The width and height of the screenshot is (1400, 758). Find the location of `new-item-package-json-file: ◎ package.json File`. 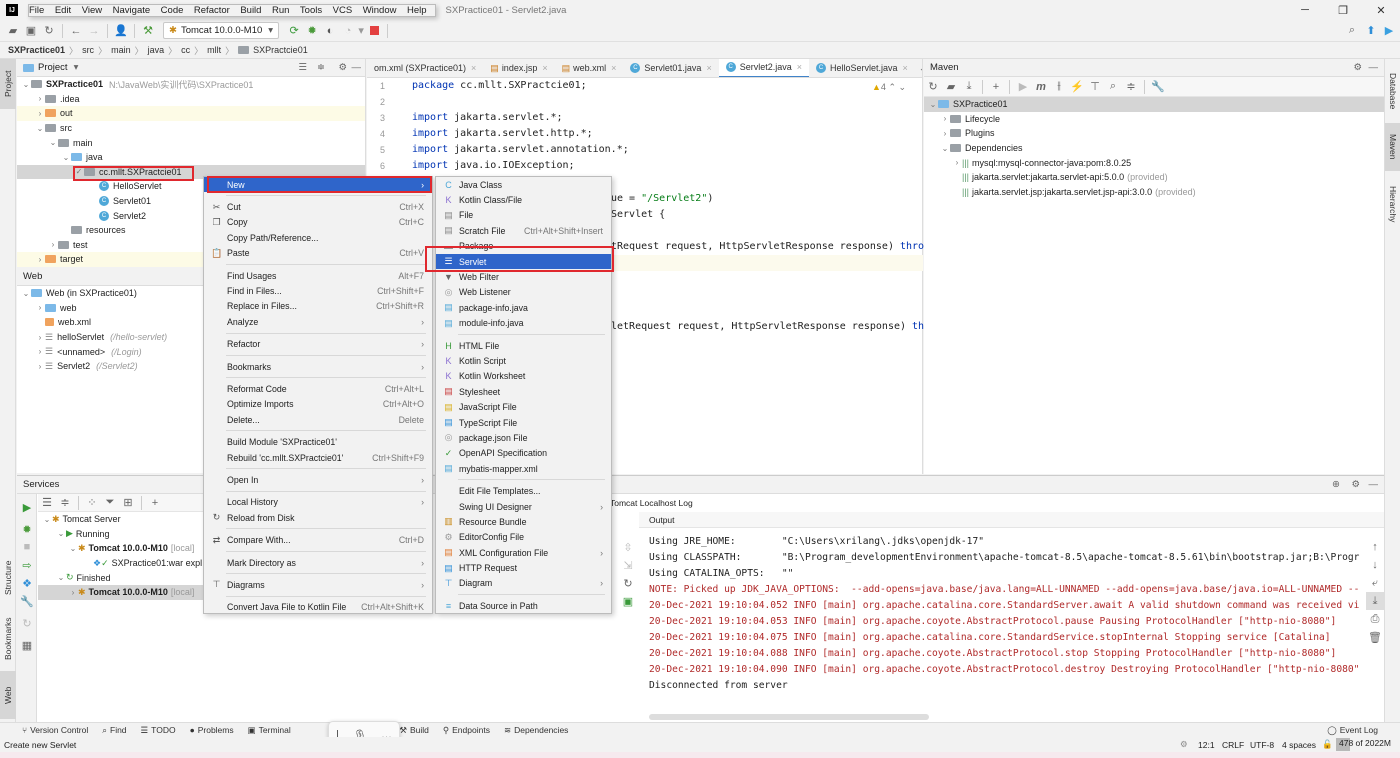

new-item-package-json-file: ◎ package.json File is located at coordinates (523, 437).